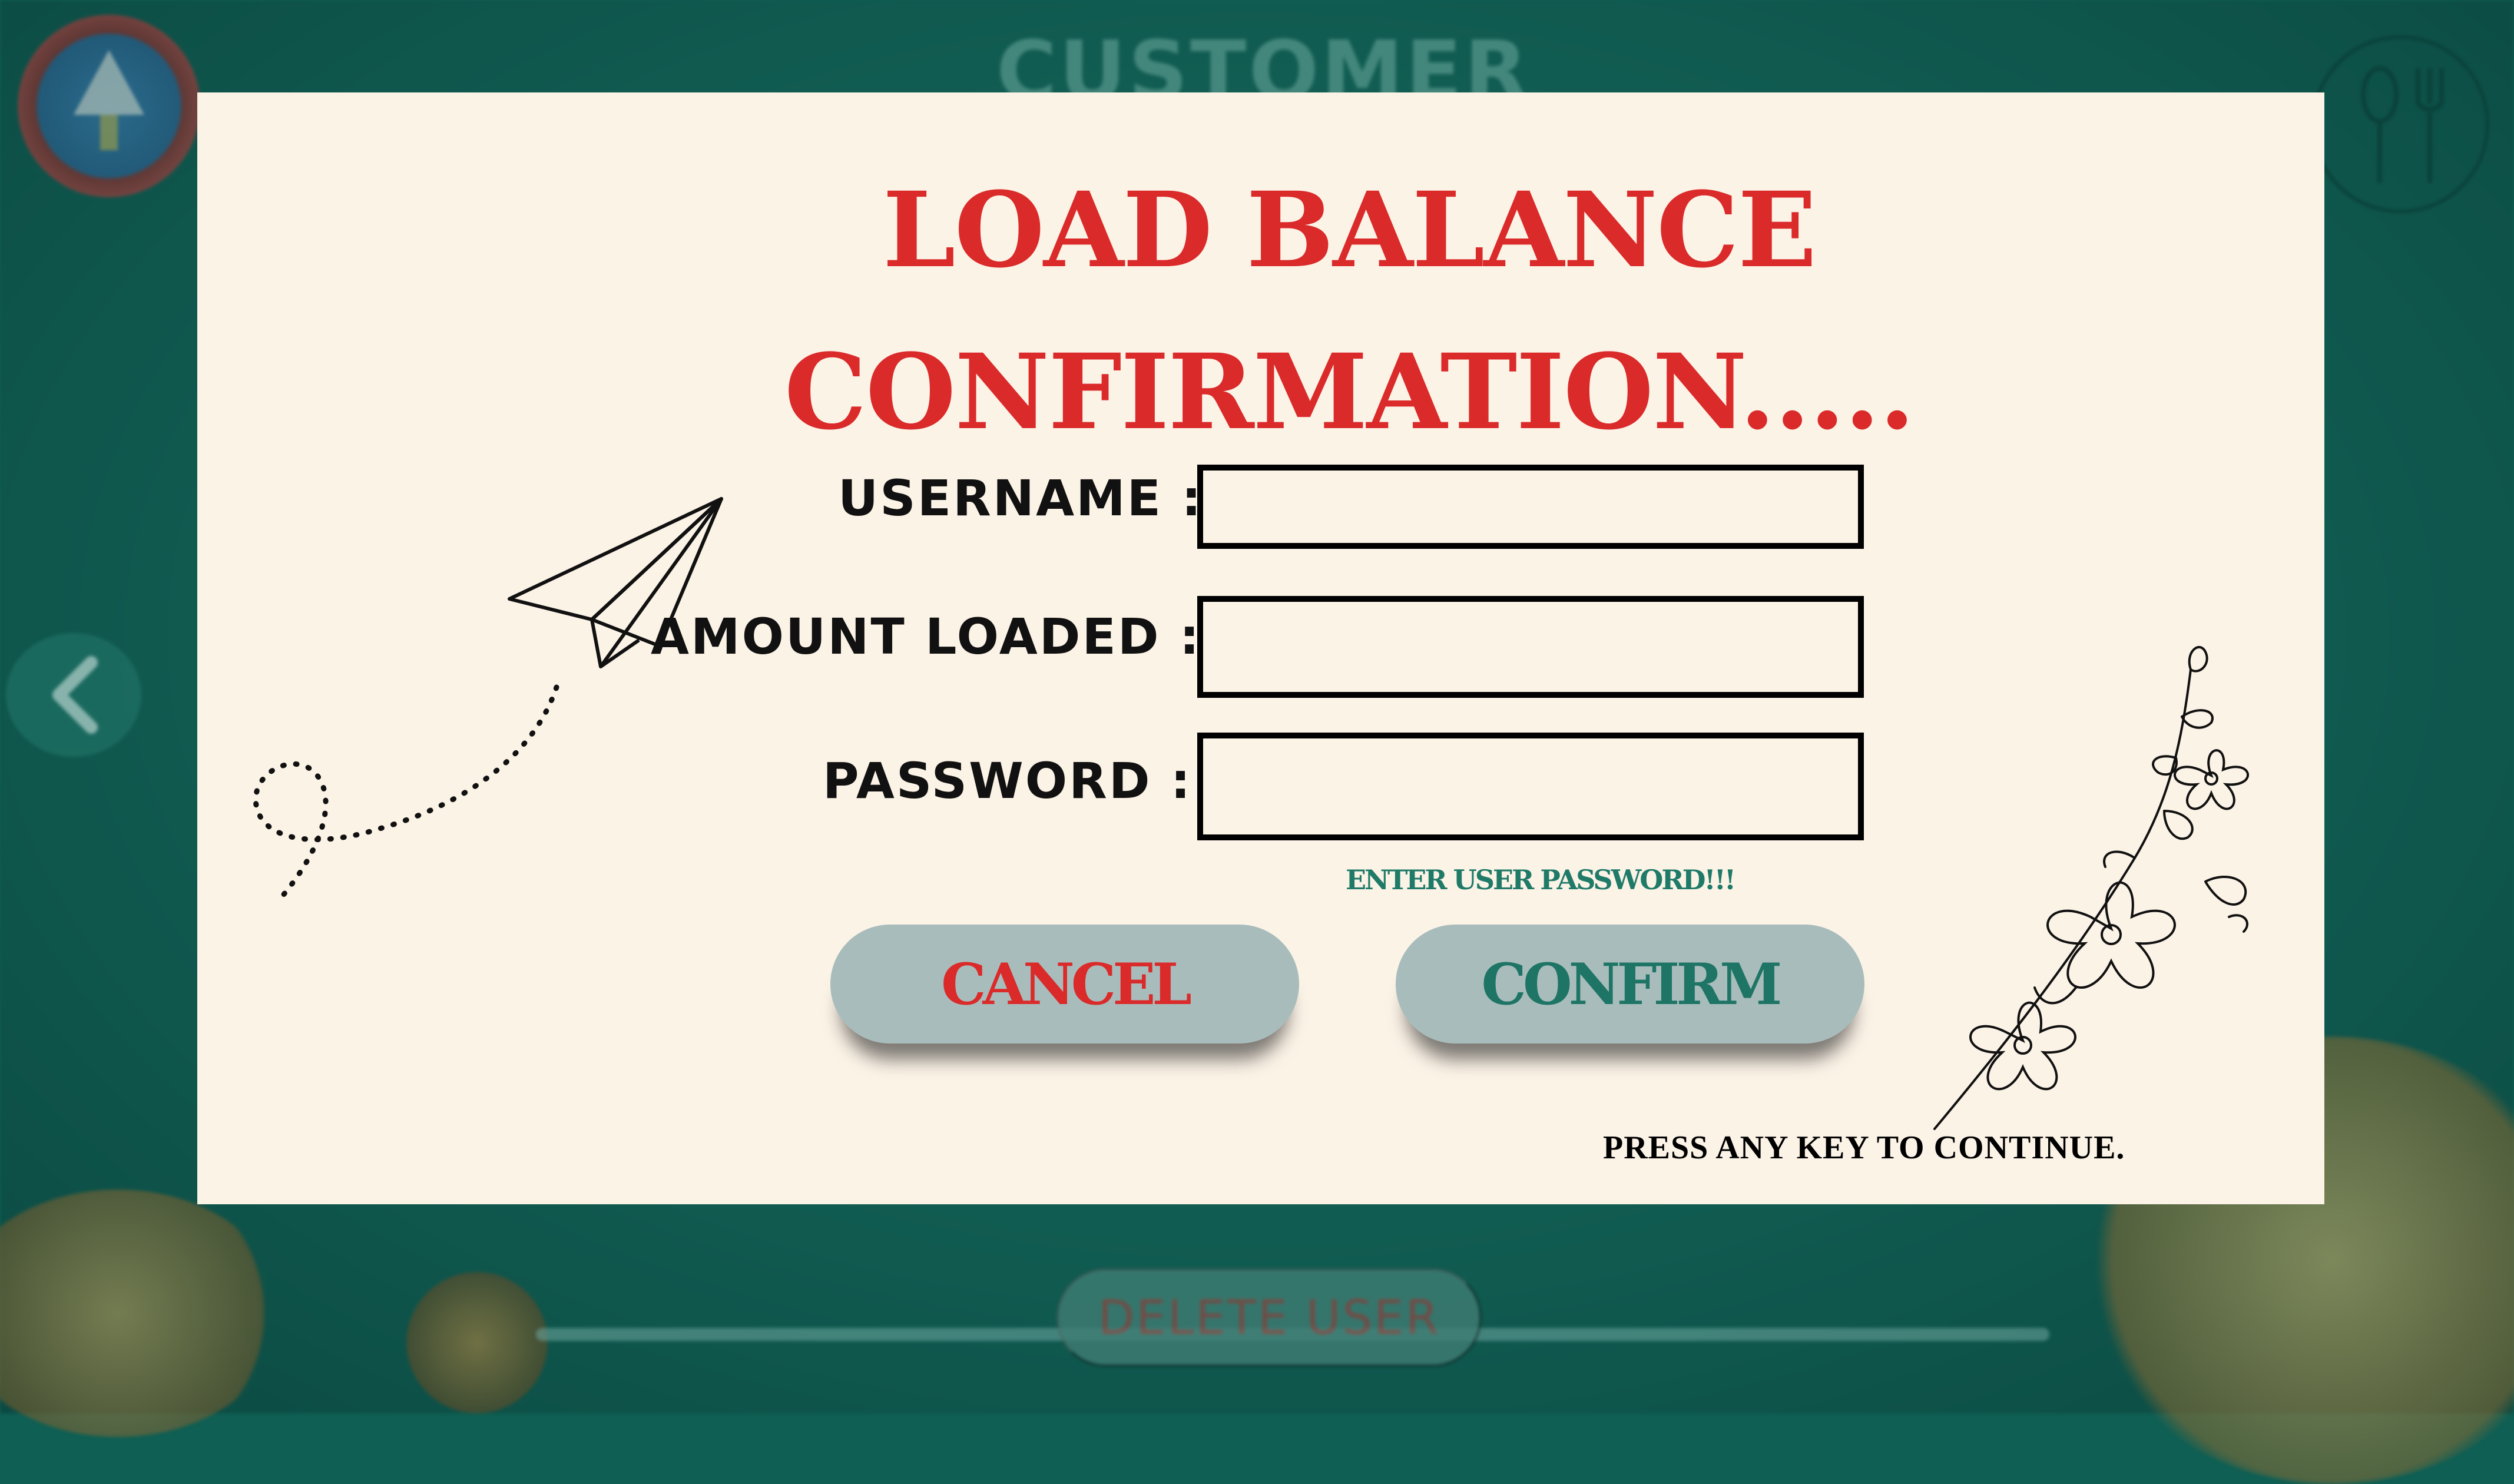  Describe the element at coordinates (141, 1314) in the screenshot. I see `food-photo-left` at that location.